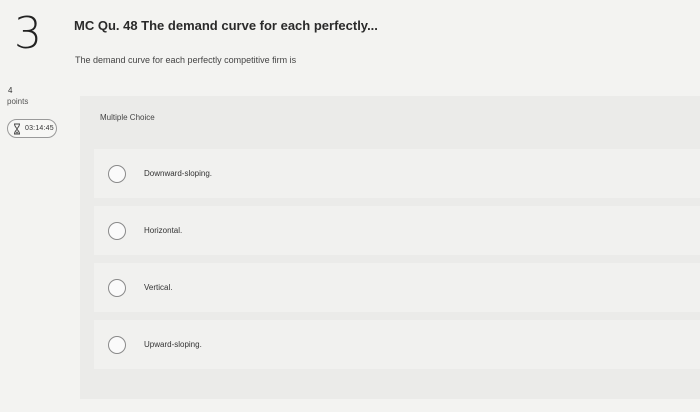  Describe the element at coordinates (127, 117) in the screenshot. I see `multiple-choice-label: Multiple Choice` at that location.